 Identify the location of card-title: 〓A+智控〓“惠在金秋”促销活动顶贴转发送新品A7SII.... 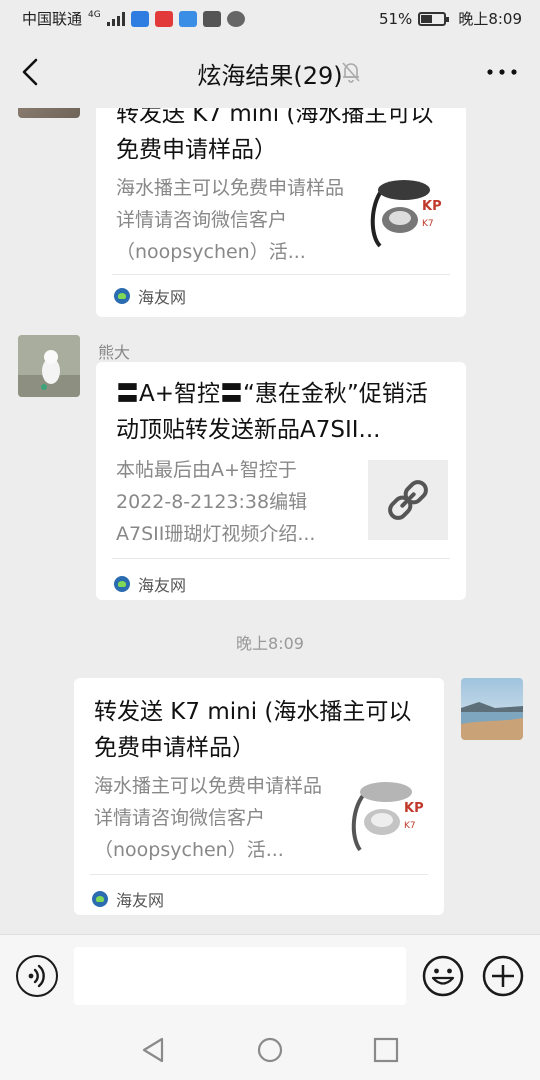
(272, 412).